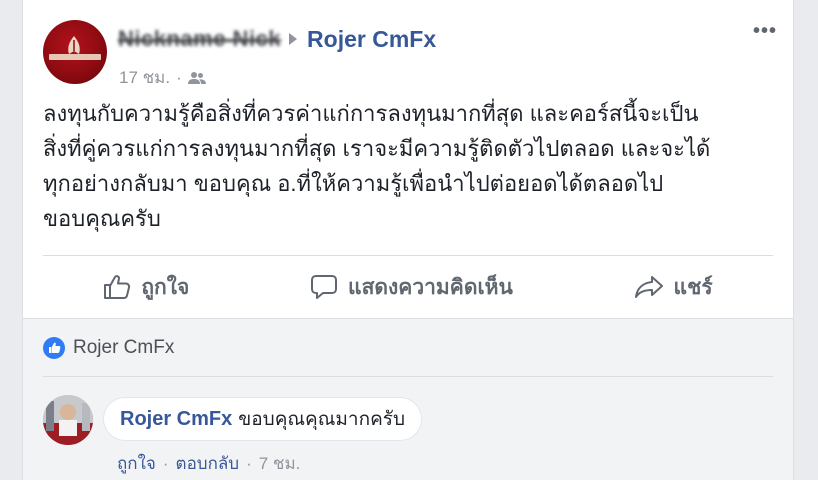  Describe the element at coordinates (75, 52) in the screenshot. I see `author-avatar` at that location.